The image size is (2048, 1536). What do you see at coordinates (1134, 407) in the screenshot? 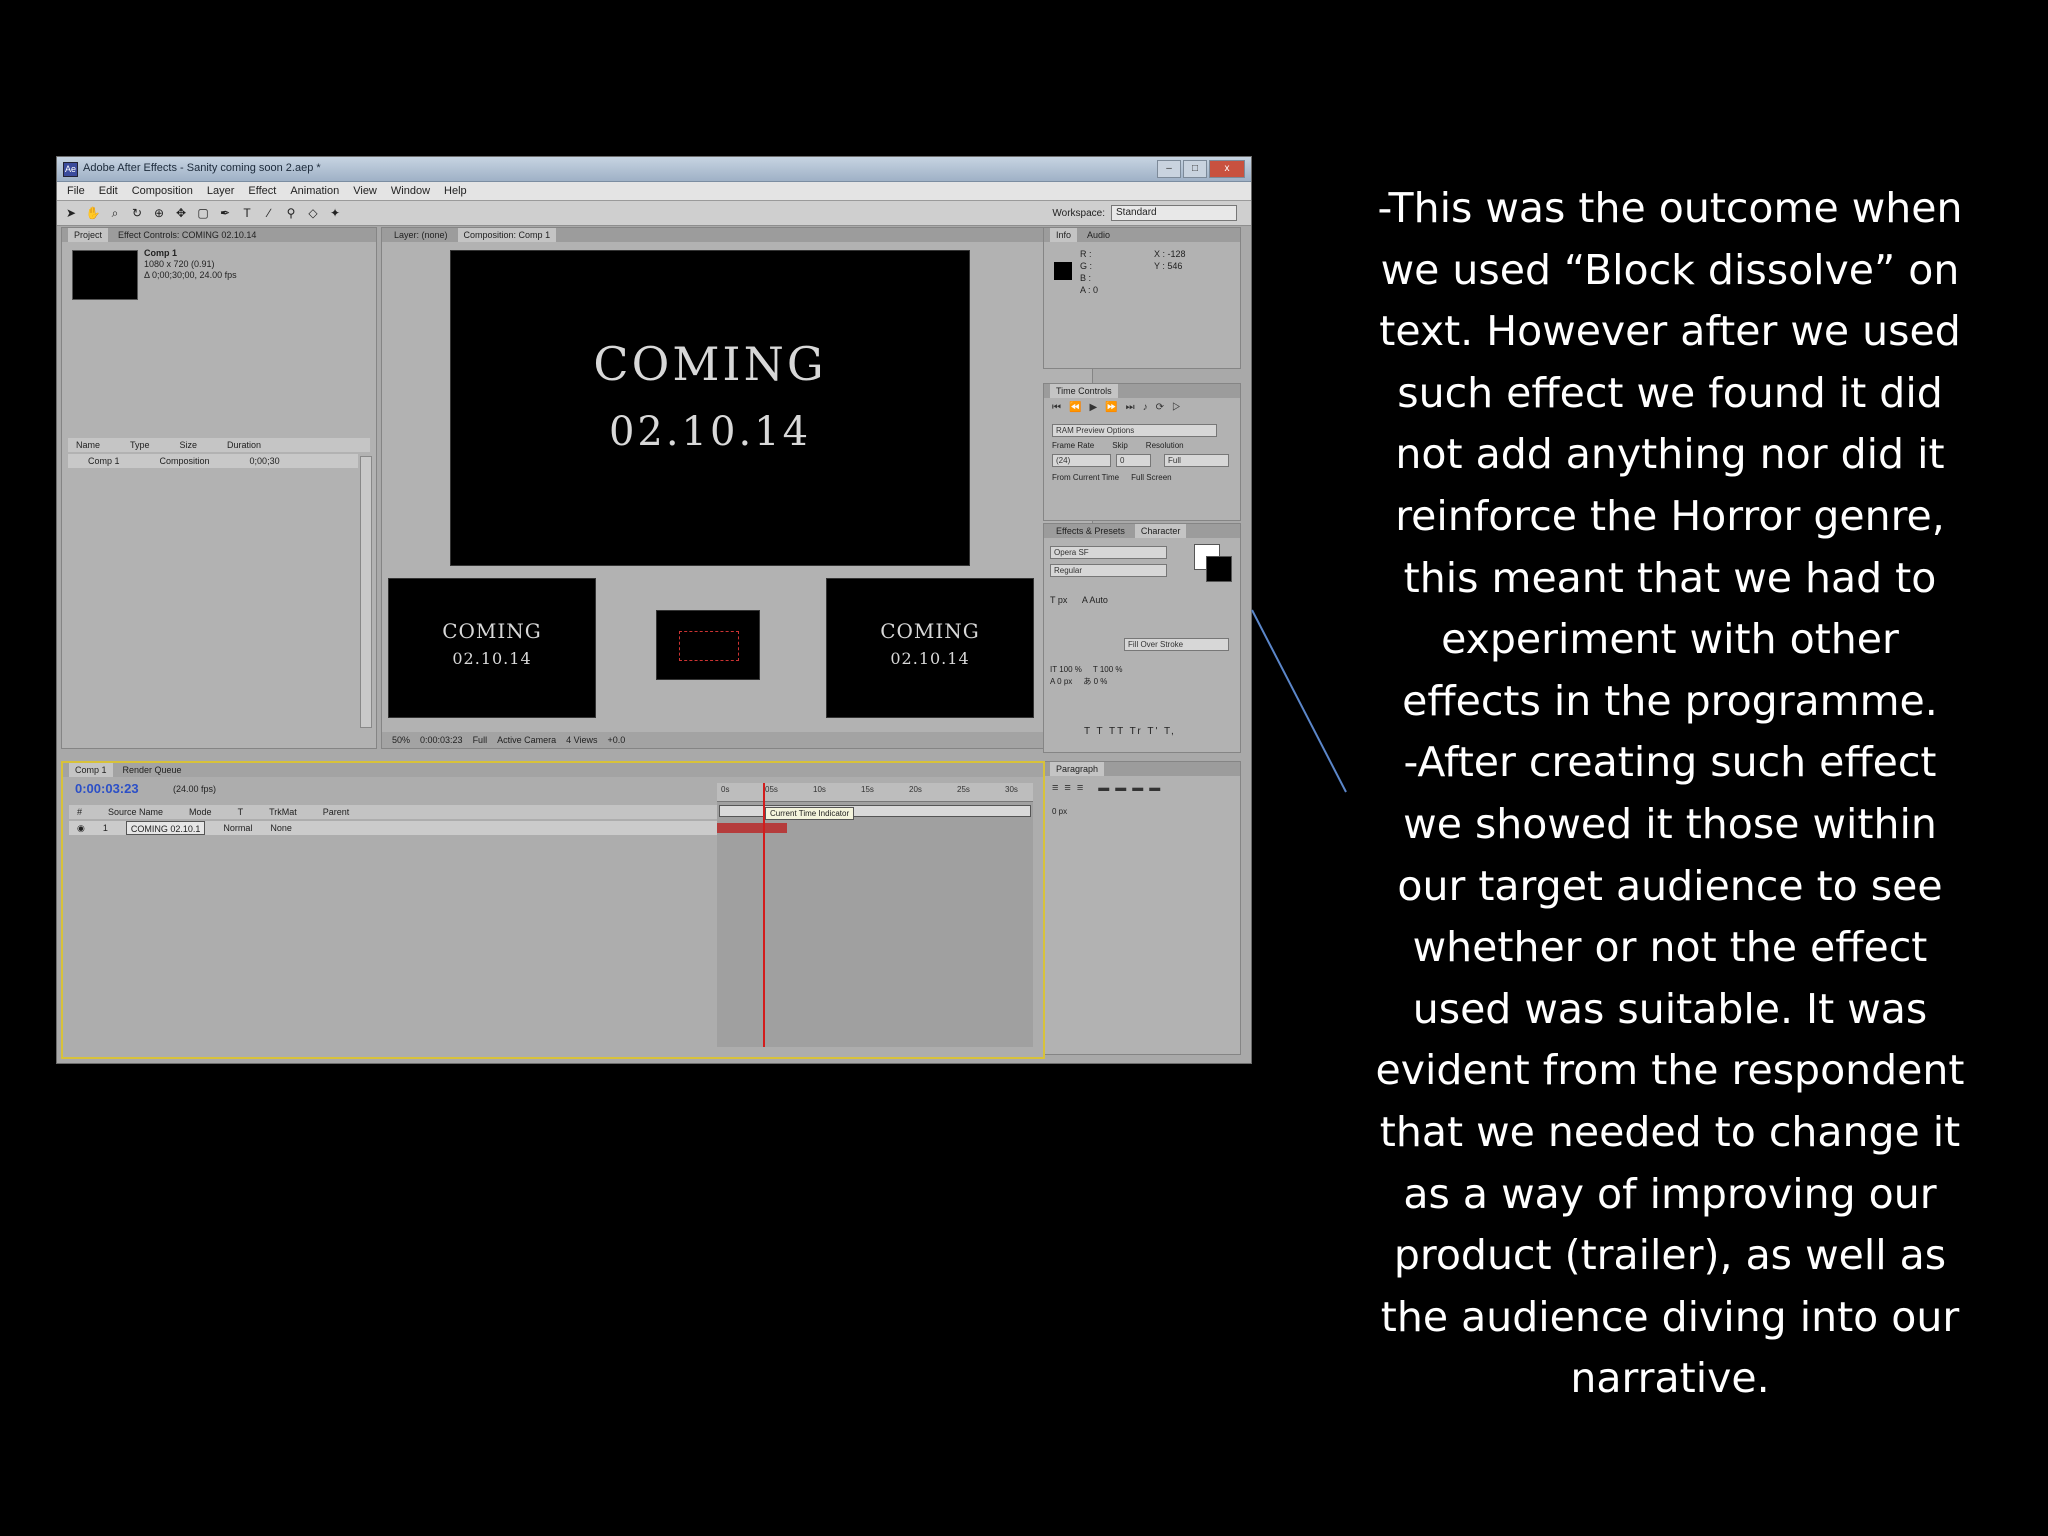
I see `last-frame-icon: ⏭` at bounding box center [1134, 407].